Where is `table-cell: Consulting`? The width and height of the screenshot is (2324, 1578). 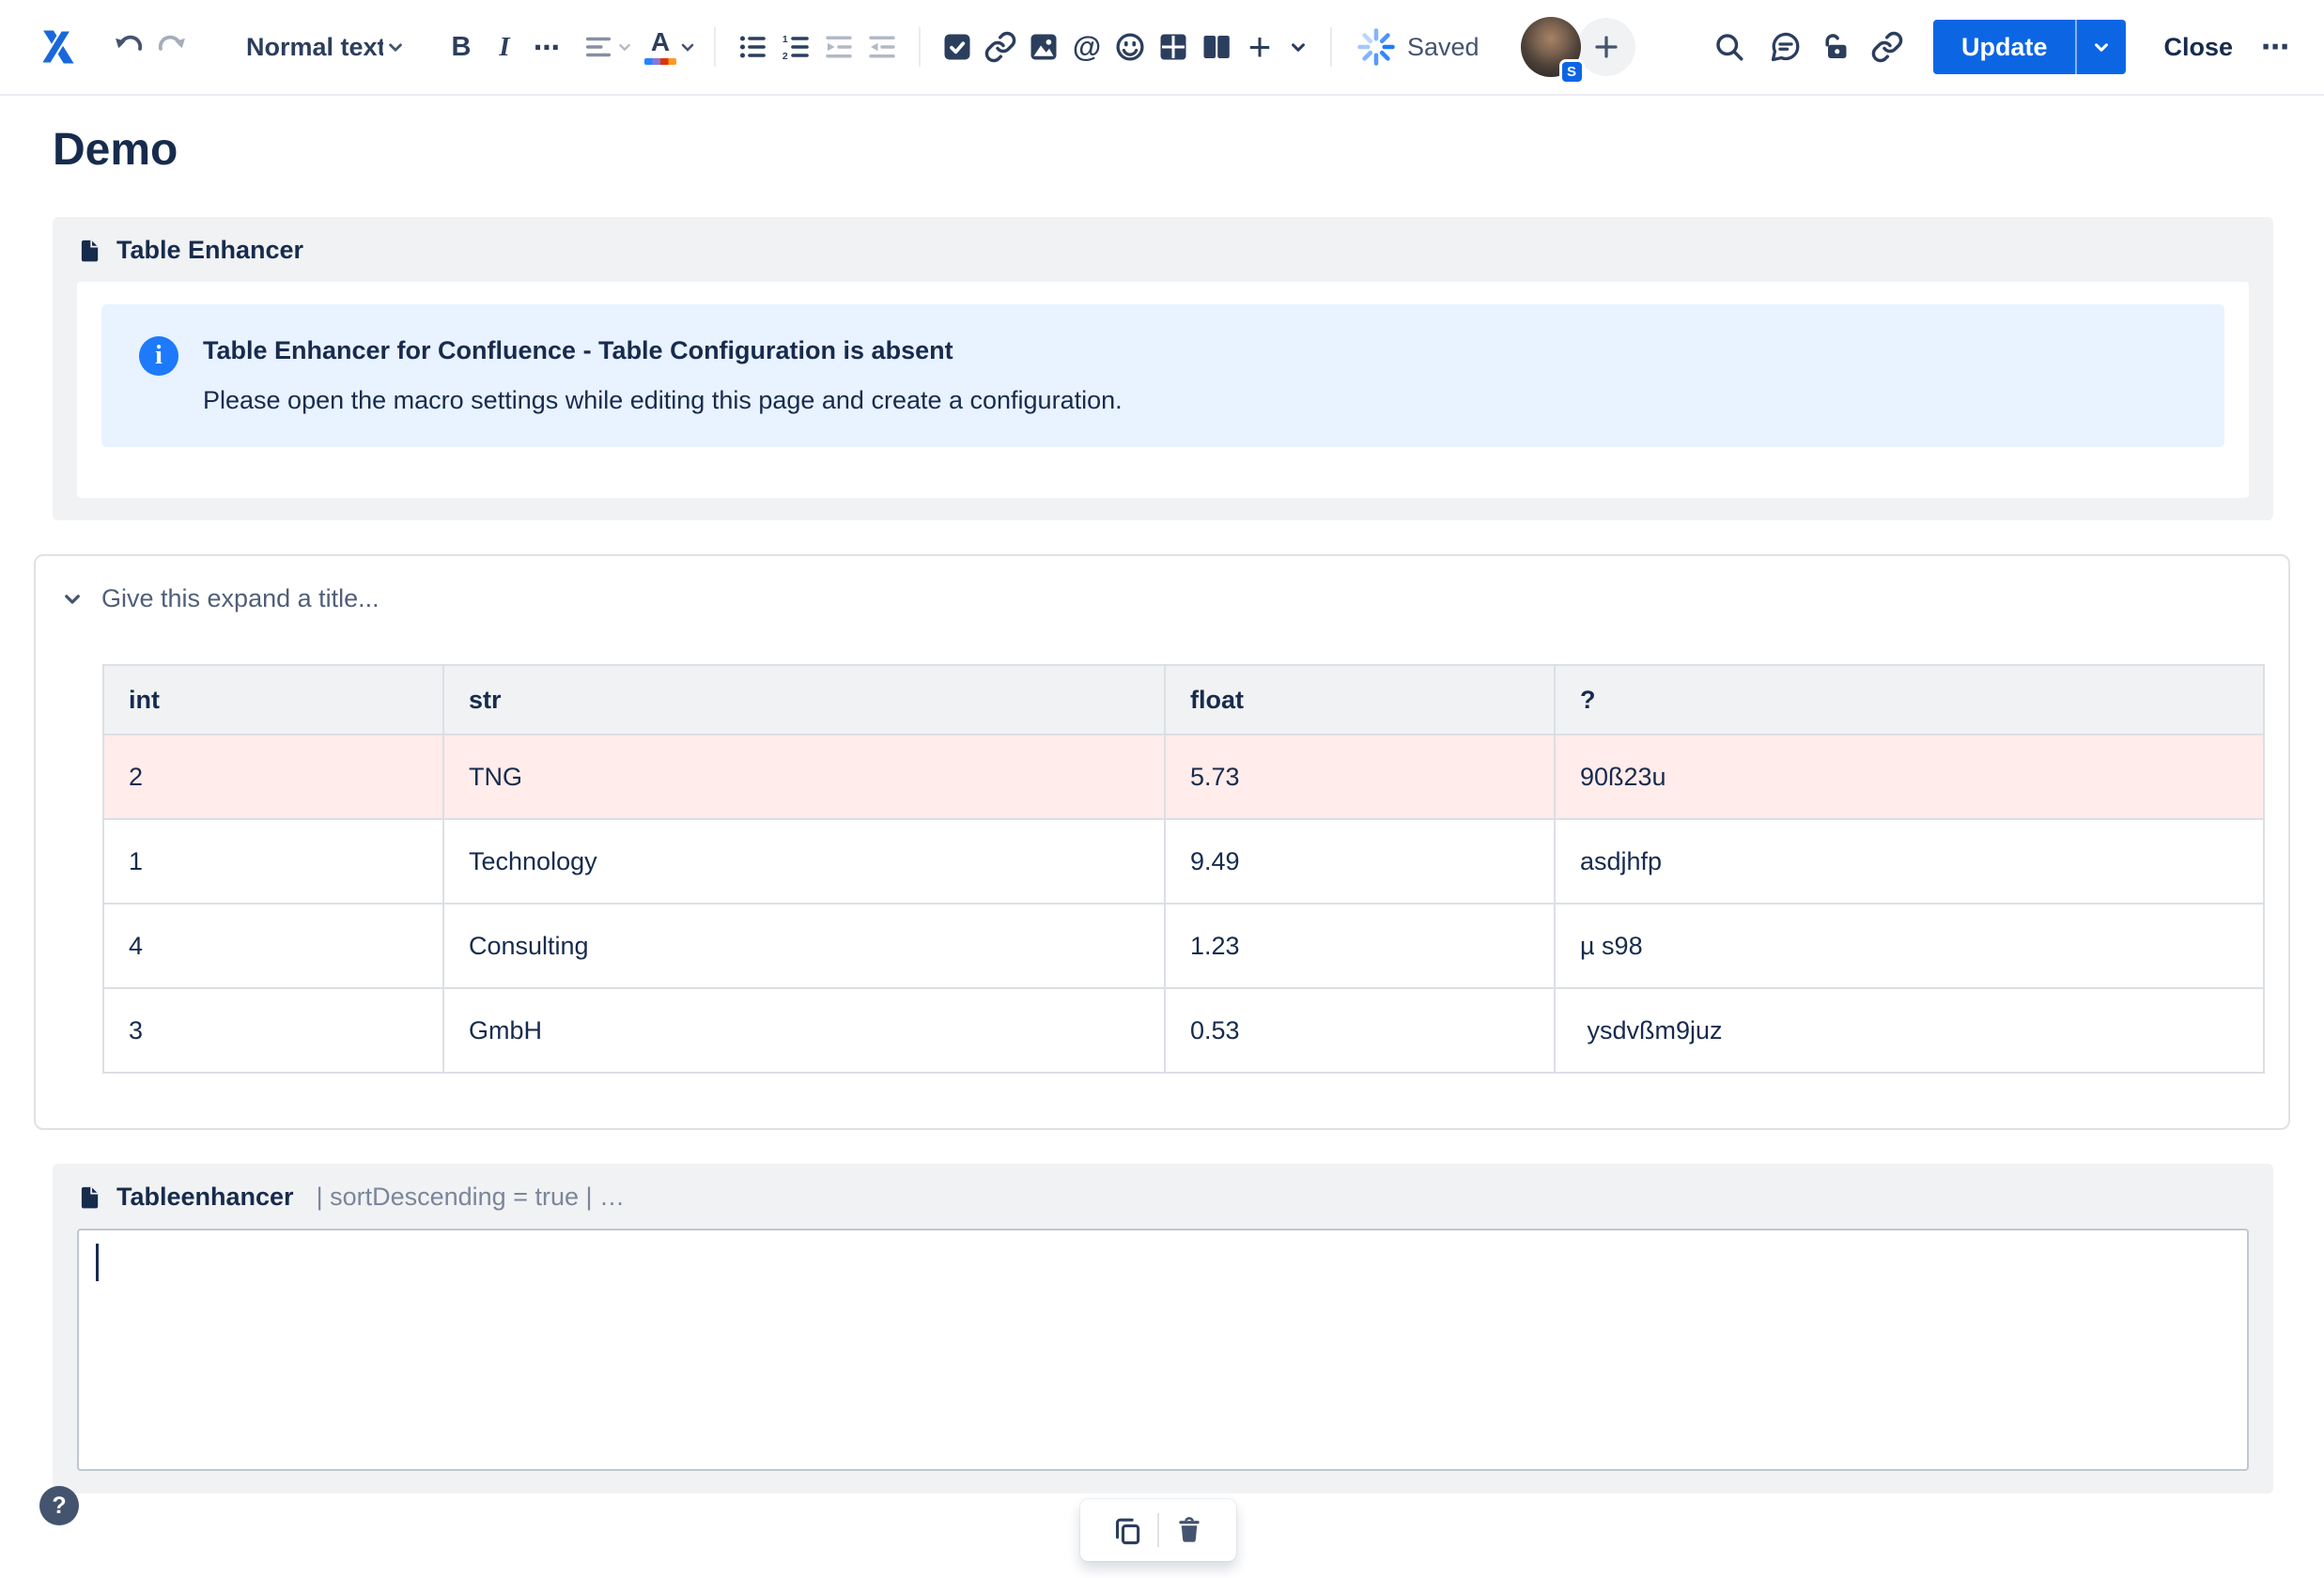
table-cell: Consulting is located at coordinates (804, 946).